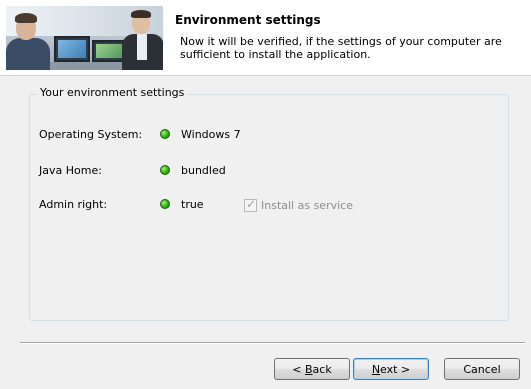  I want to click on java-home-label: Java Home:, so click(70, 170).